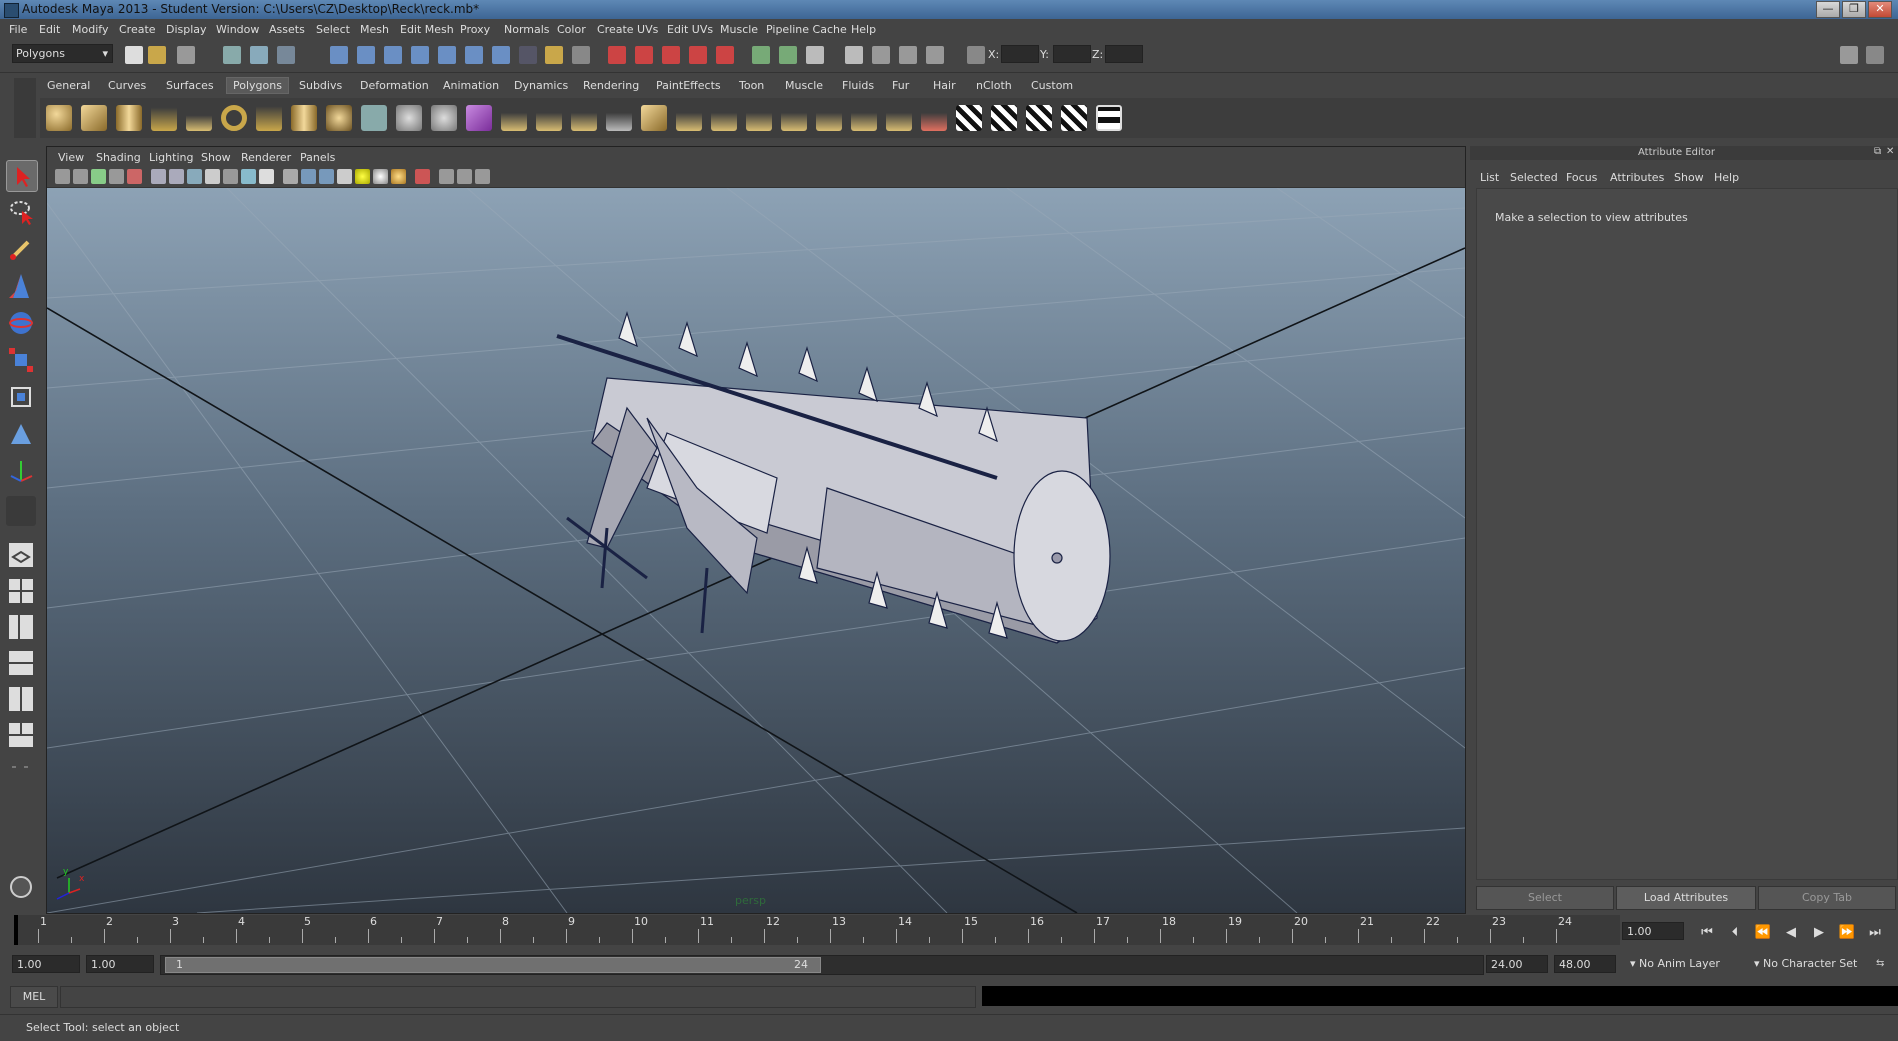 The image size is (1898, 1041). What do you see at coordinates (751, 85) in the screenshot?
I see `tab-toon: Toon` at bounding box center [751, 85].